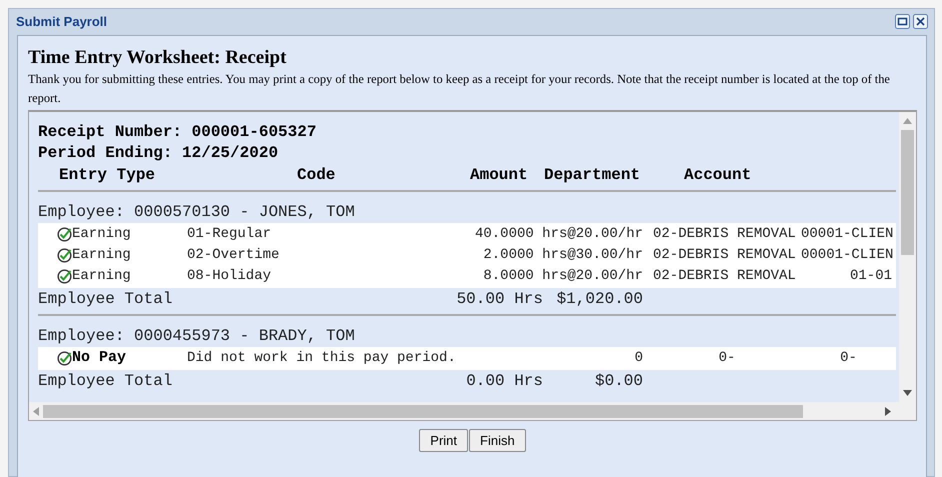 The height and width of the screenshot is (477, 942). What do you see at coordinates (229, 276) in the screenshot?
I see `entry-code: 08-Holiday` at bounding box center [229, 276].